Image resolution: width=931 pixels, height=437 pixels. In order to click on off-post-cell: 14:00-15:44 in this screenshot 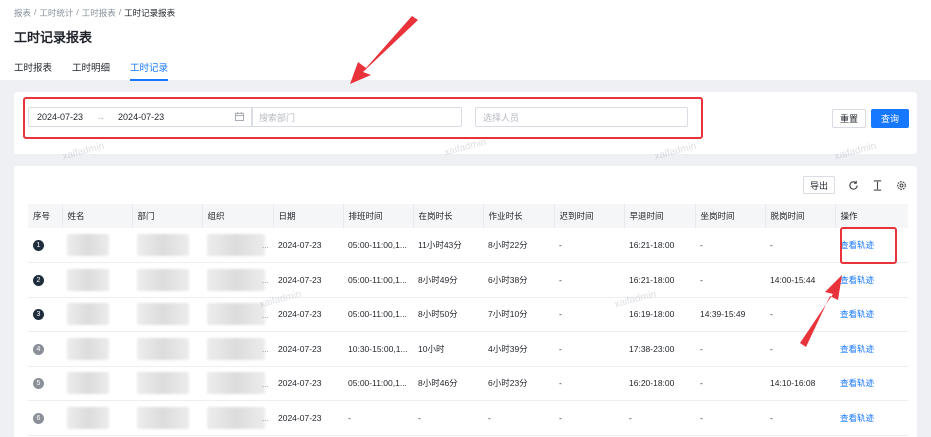, I will do `click(800, 280)`.